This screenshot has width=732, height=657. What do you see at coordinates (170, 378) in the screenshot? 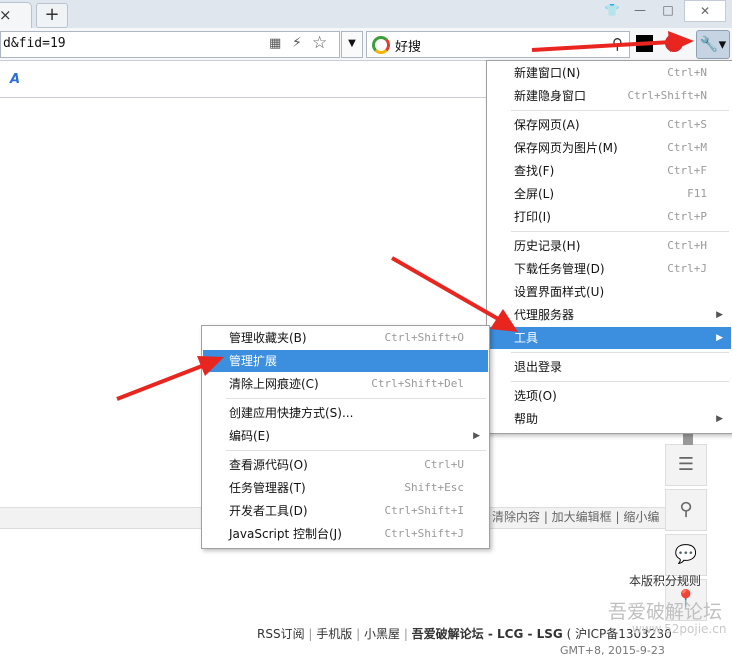
I see `arrow-to-manage-extensions` at bounding box center [170, 378].